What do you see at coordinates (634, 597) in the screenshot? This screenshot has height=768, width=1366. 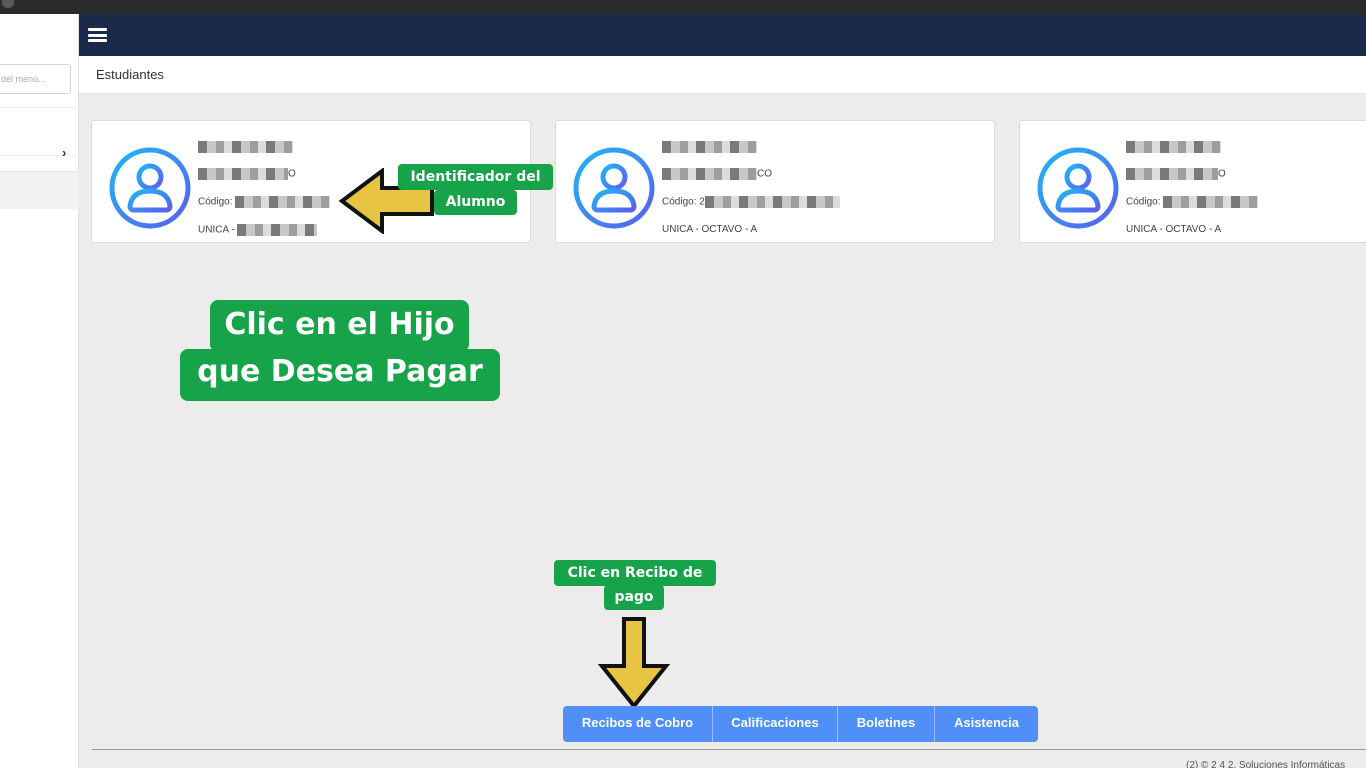 I see `annotation-receipt-line2: pago` at bounding box center [634, 597].